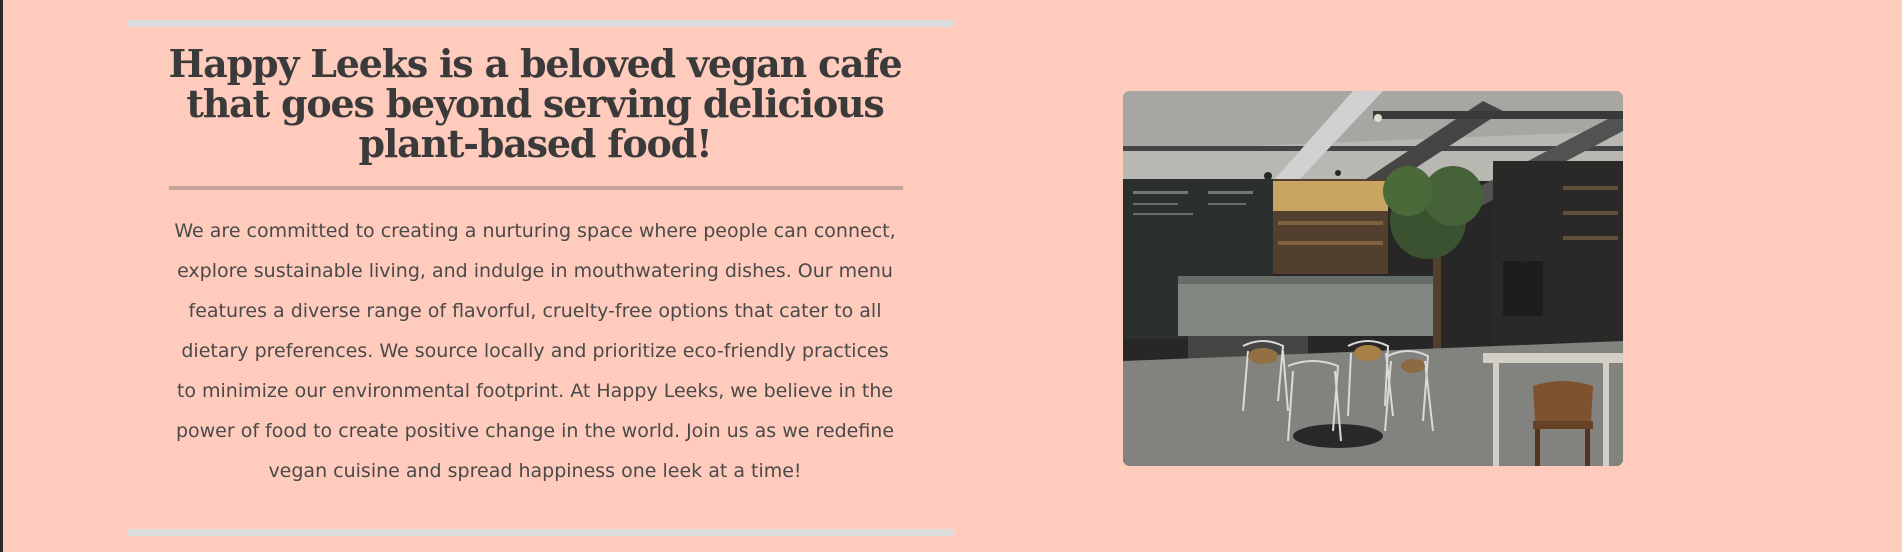 The width and height of the screenshot is (1902, 552). What do you see at coordinates (541, 23) in the screenshot?
I see `section-top-divider` at bounding box center [541, 23].